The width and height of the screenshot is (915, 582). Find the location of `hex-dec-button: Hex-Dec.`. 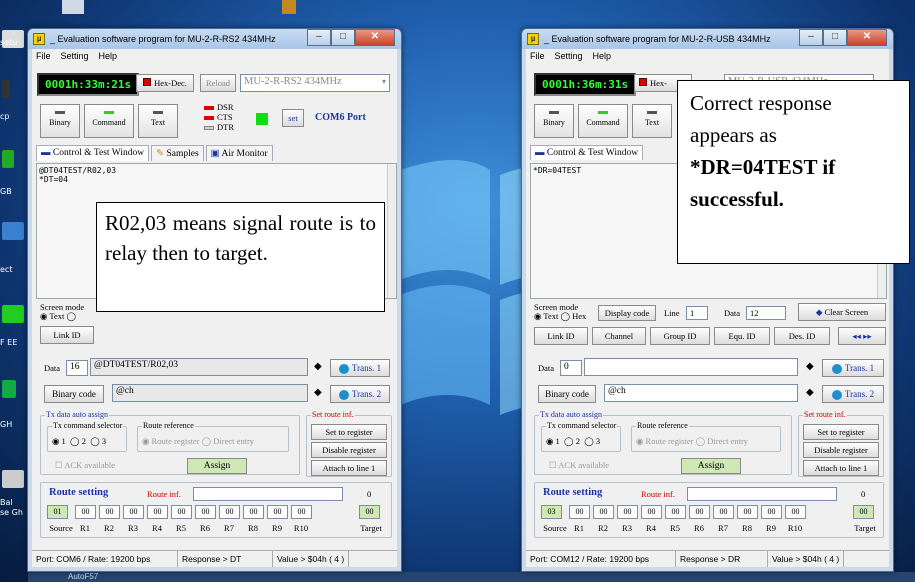

hex-dec-button: Hex-Dec. is located at coordinates (165, 83).